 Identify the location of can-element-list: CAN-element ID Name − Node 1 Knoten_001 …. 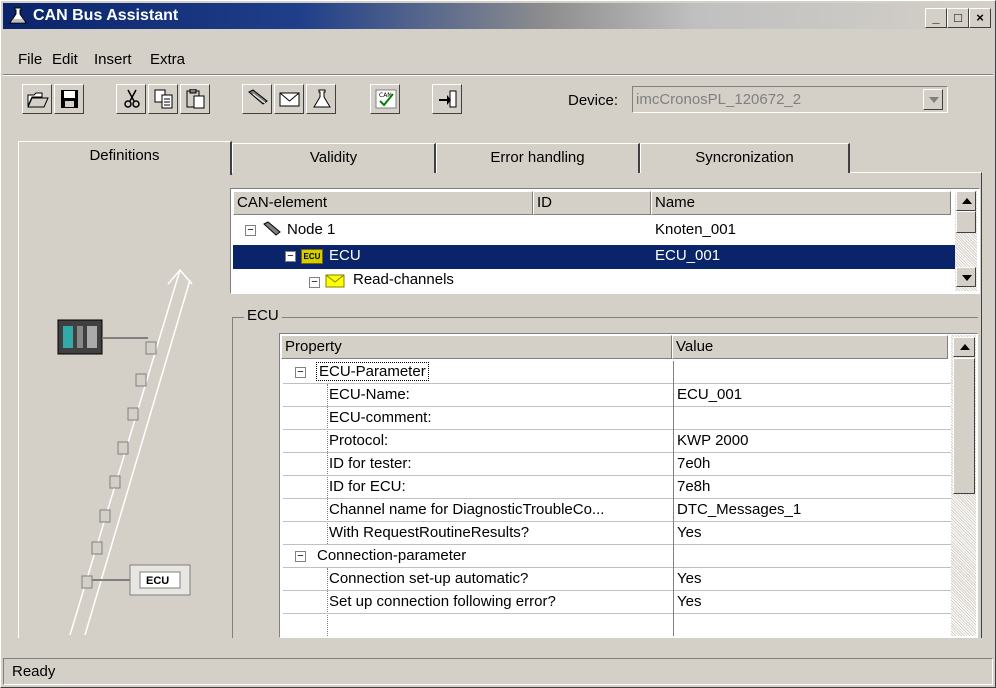
(605, 241).